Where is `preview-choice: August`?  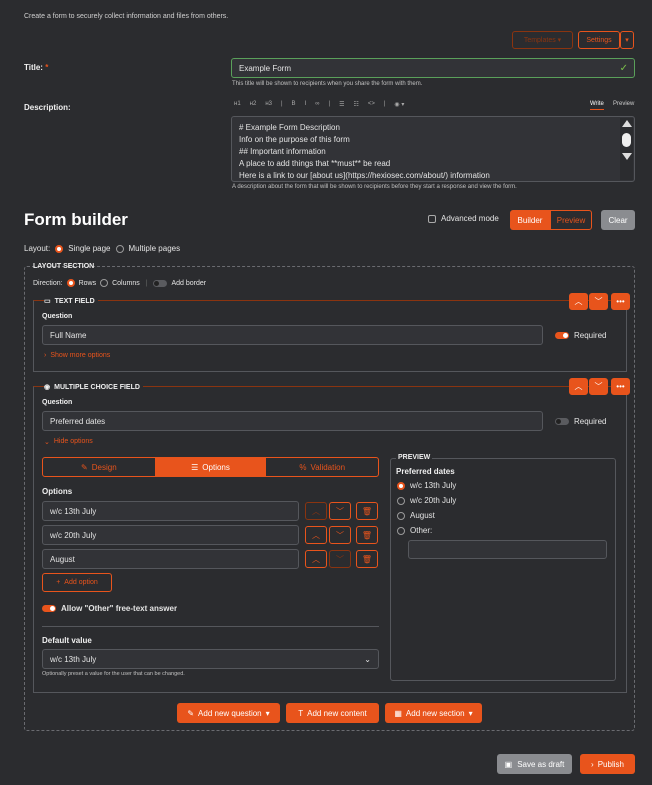
preview-choice: August is located at coordinates (416, 515).